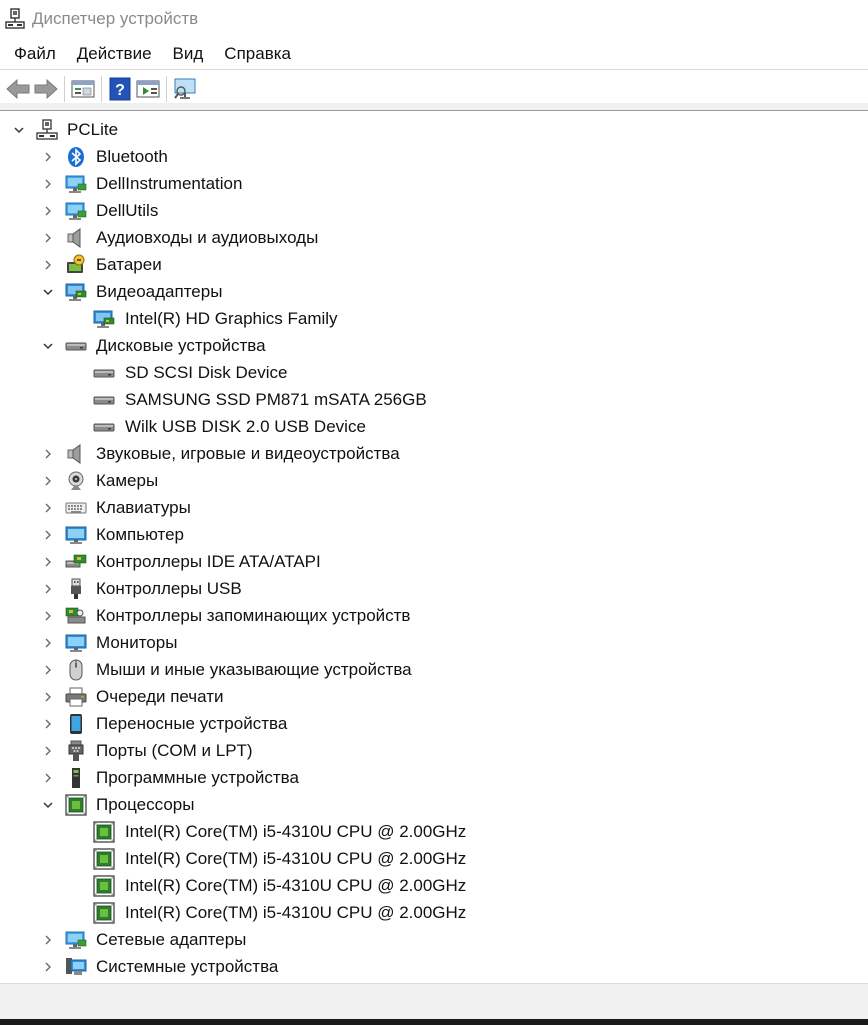 The height and width of the screenshot is (1025, 868). Describe the element at coordinates (245, 426) in the screenshot. I see `tree-item-label: Wilk USB DISK 2.0 USB Device` at that location.